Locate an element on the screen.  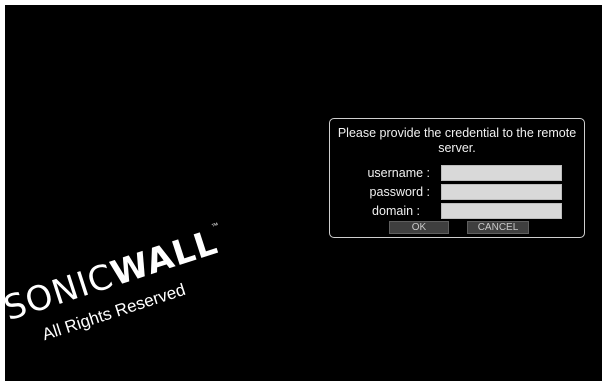
cancel-button: CANCEL is located at coordinates (498, 227).